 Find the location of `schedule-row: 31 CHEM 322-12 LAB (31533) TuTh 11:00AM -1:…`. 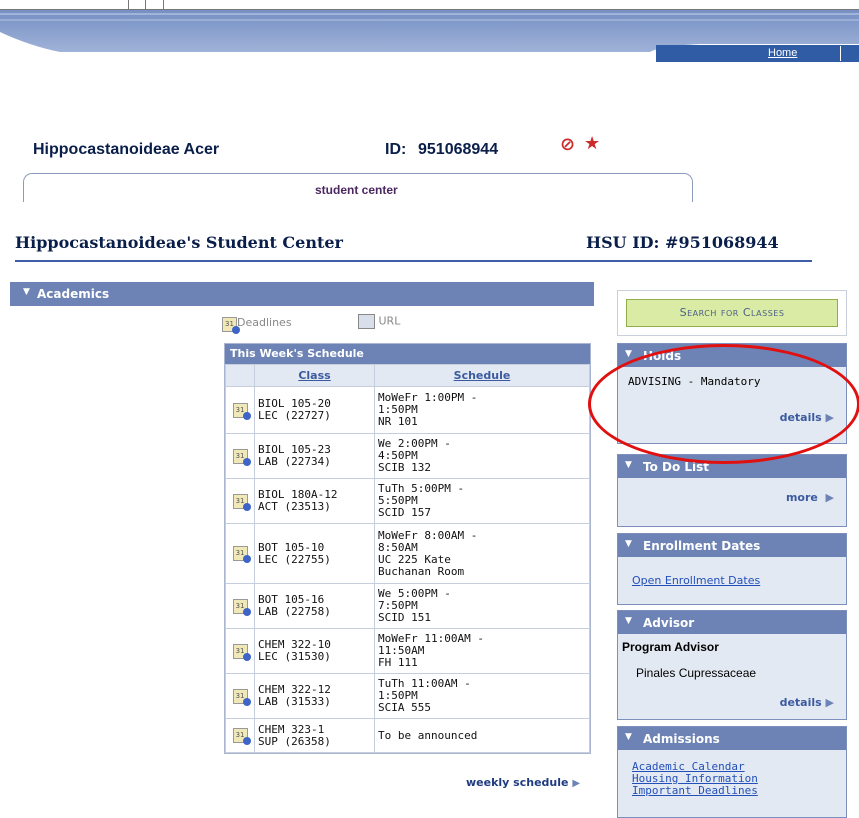

schedule-row: 31 CHEM 322-12 LAB (31533) TuTh 11:00AM -1:… is located at coordinates (407, 696).